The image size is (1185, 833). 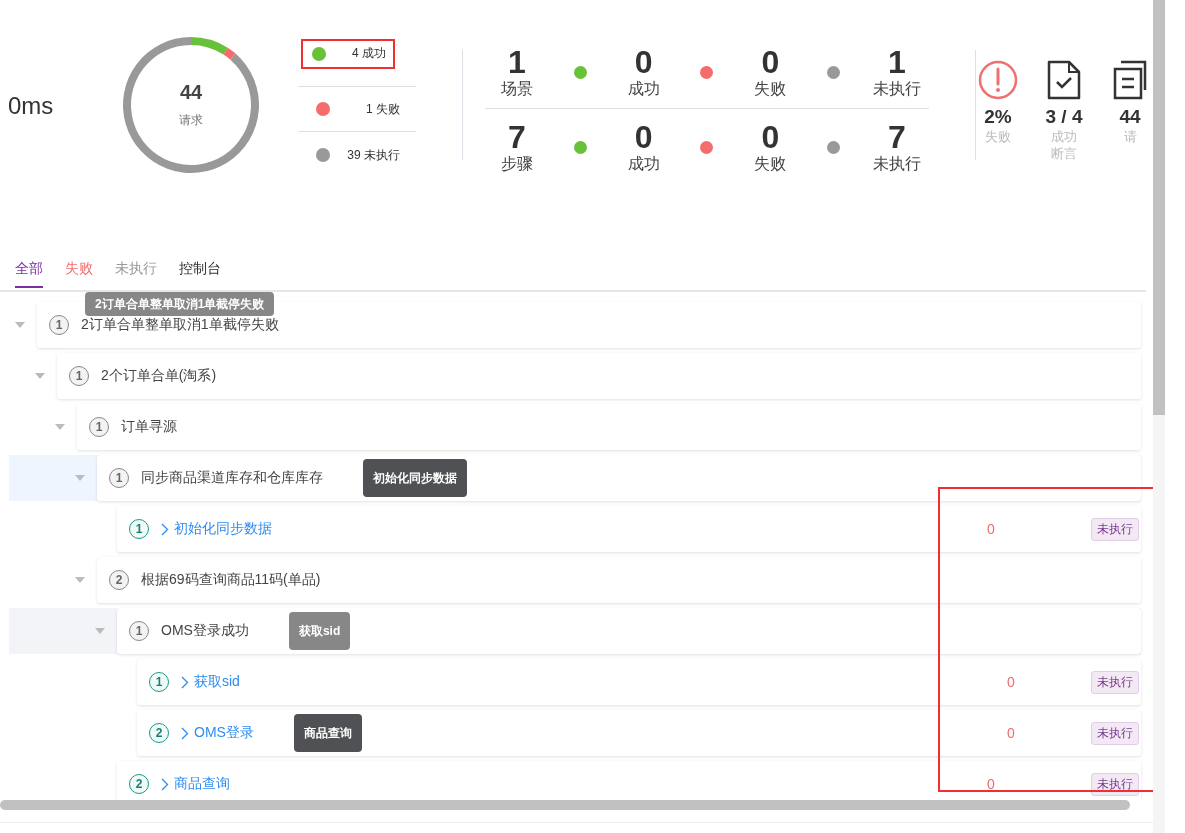 What do you see at coordinates (223, 529) in the screenshot?
I see `step-link: 初始化同步数据` at bounding box center [223, 529].